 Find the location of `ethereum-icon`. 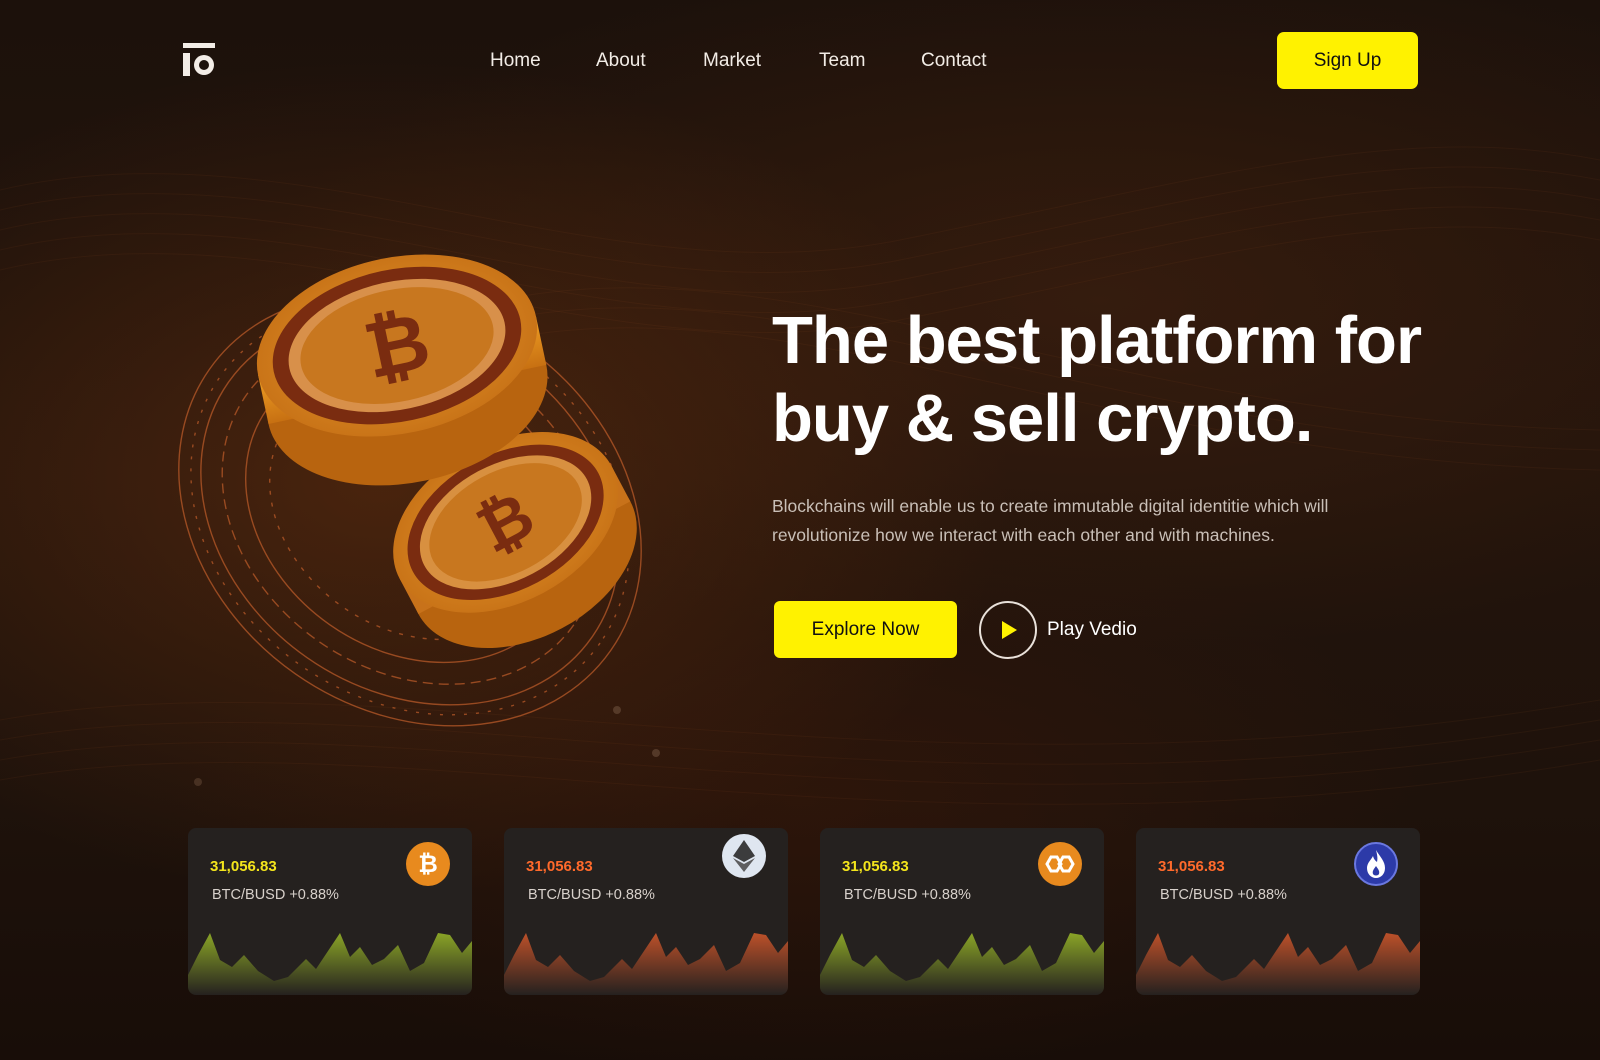

ethereum-icon is located at coordinates (744, 856).